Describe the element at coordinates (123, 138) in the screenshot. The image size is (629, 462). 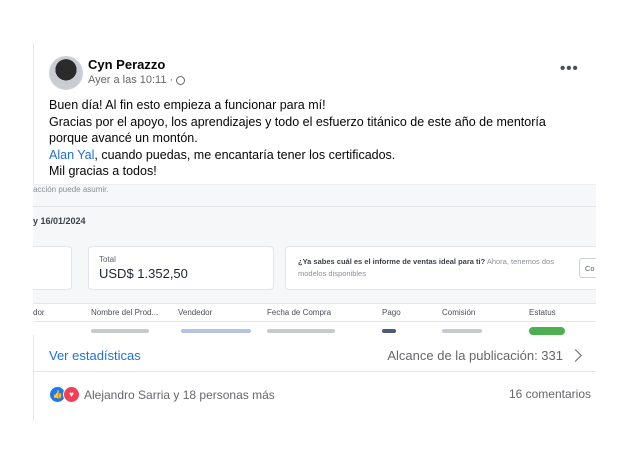
I see `post-line-3: porque avancé un montón.` at that location.